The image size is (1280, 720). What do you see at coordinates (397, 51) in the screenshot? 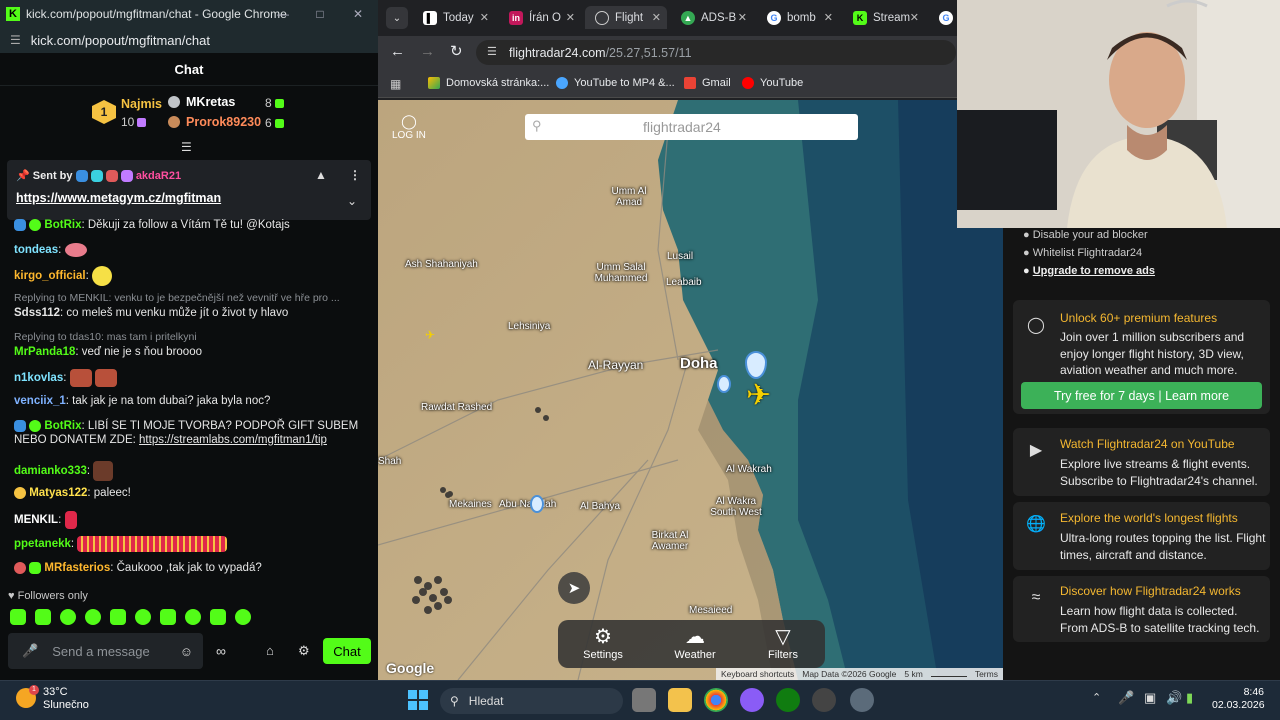
I see `back-icon: ←` at bounding box center [397, 51].